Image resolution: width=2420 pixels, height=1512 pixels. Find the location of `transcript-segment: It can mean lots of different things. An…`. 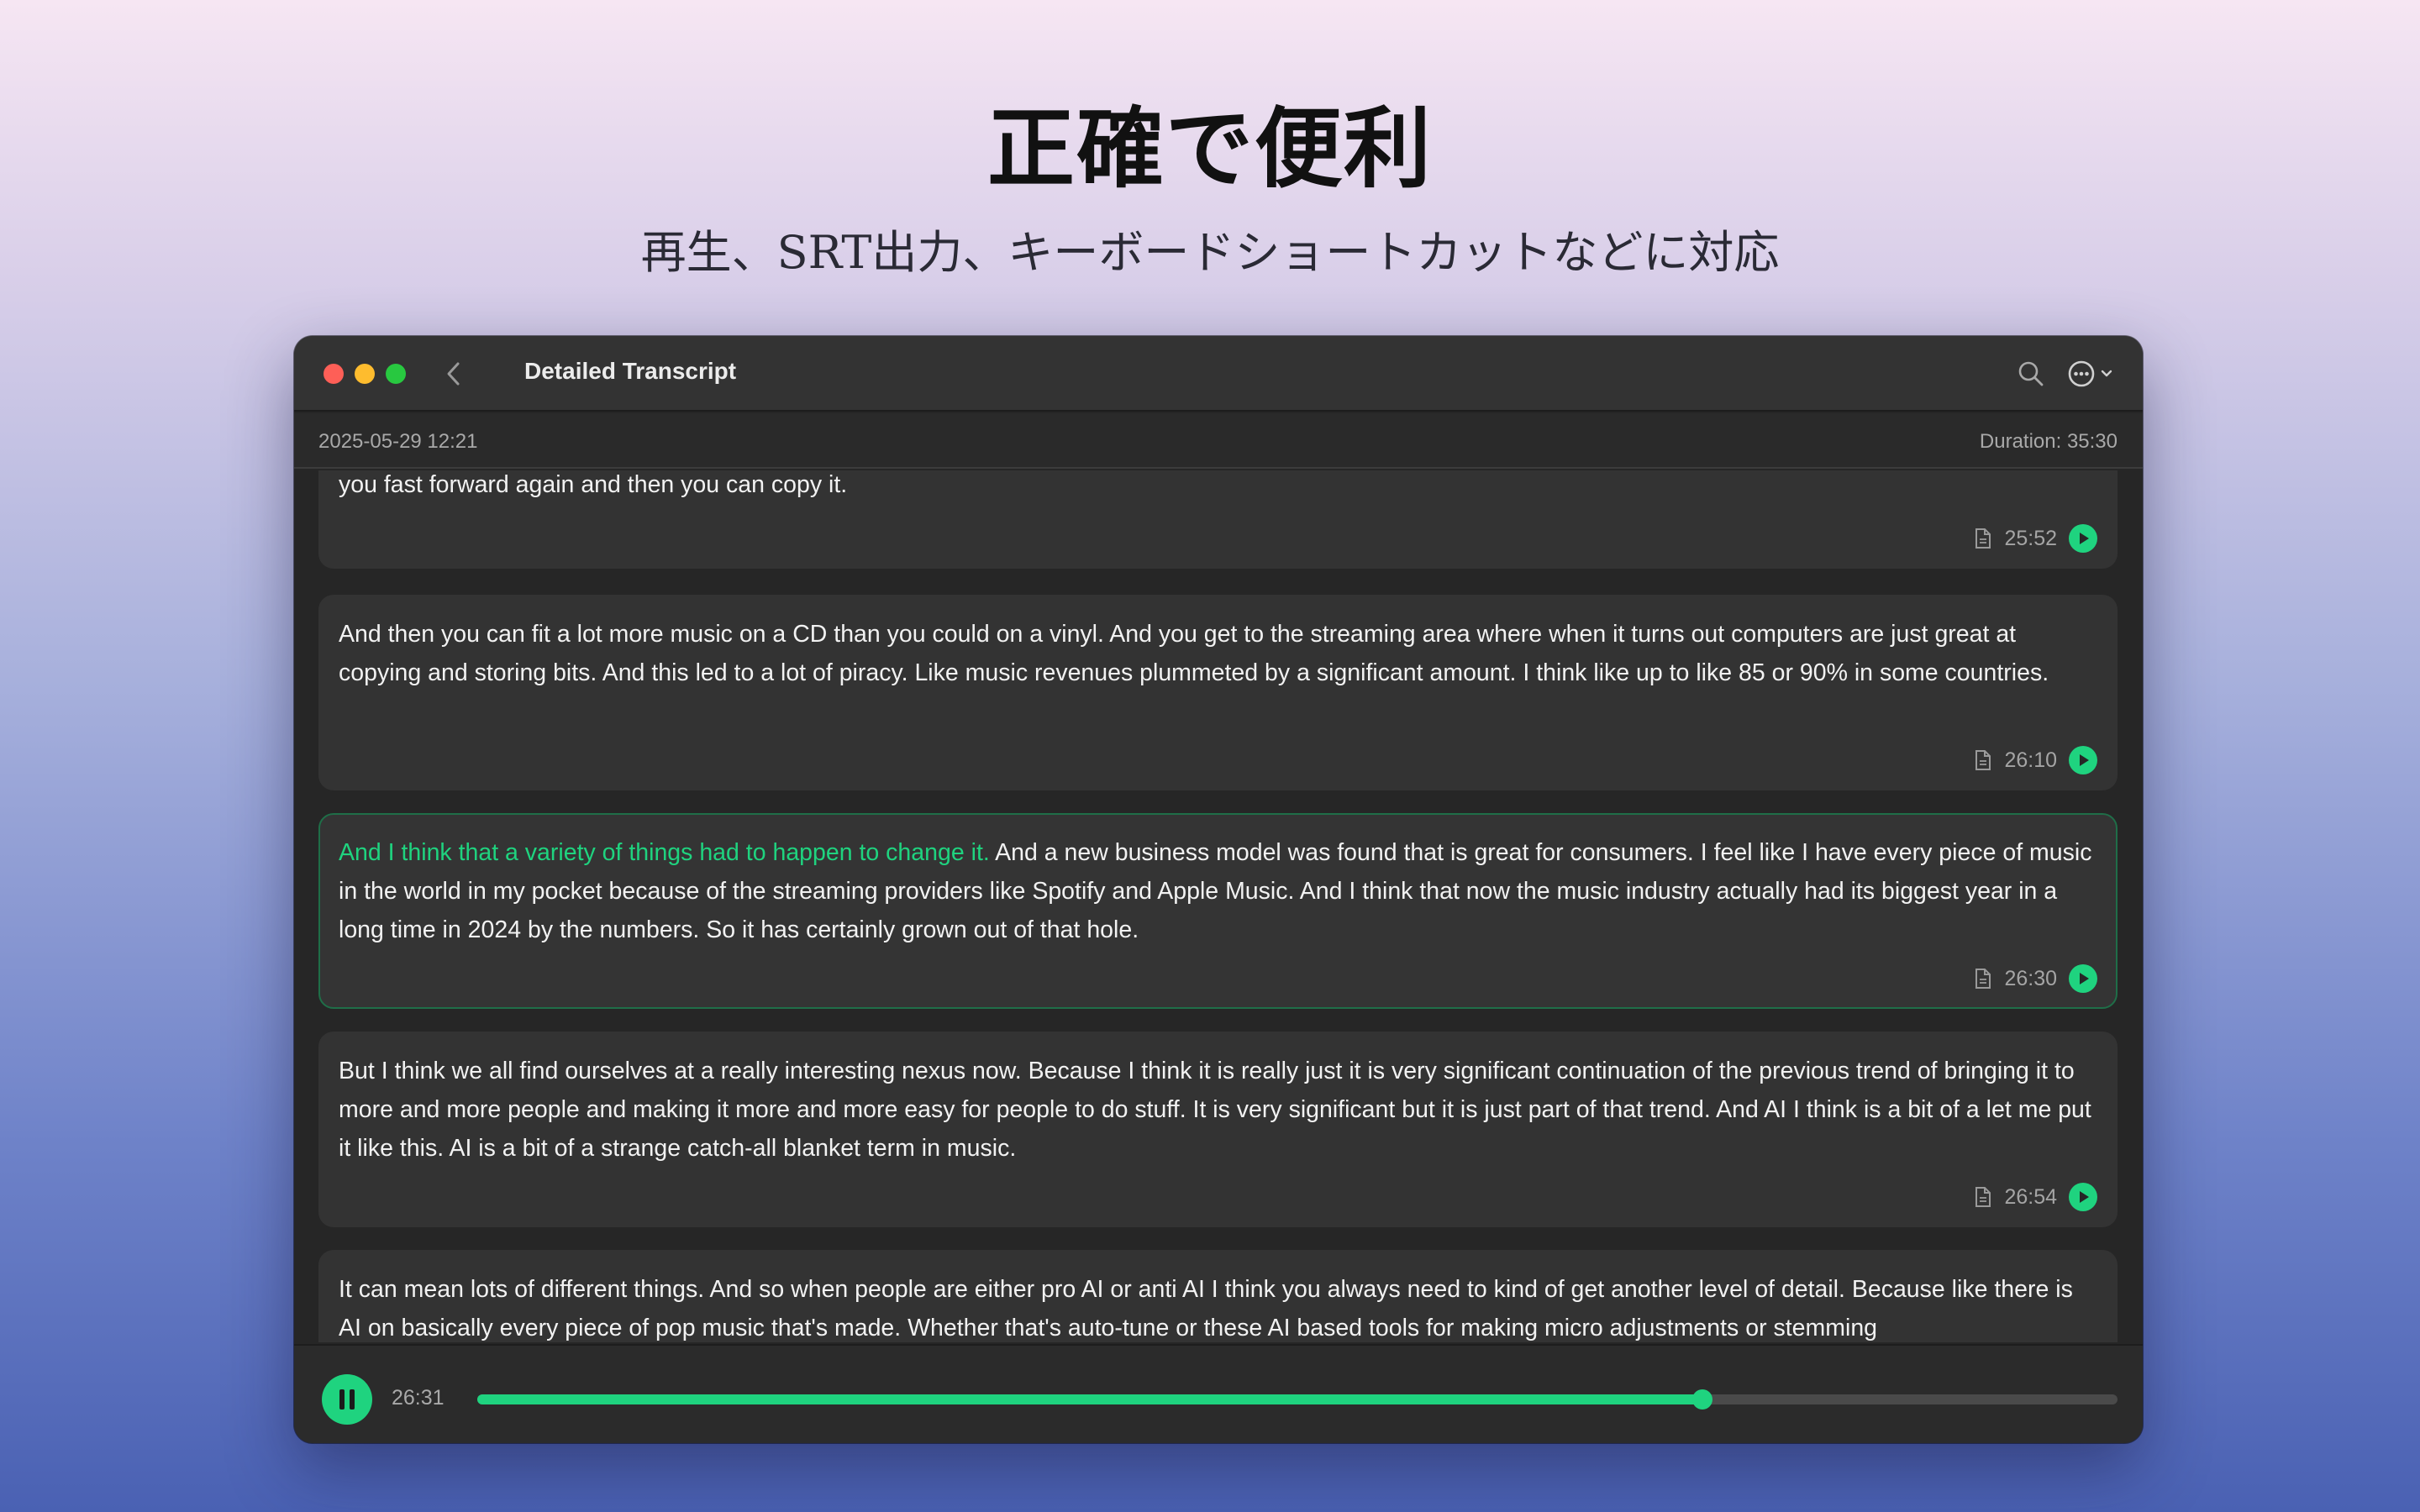

transcript-segment: It can mean lots of different things. An… is located at coordinates (1218, 1296).